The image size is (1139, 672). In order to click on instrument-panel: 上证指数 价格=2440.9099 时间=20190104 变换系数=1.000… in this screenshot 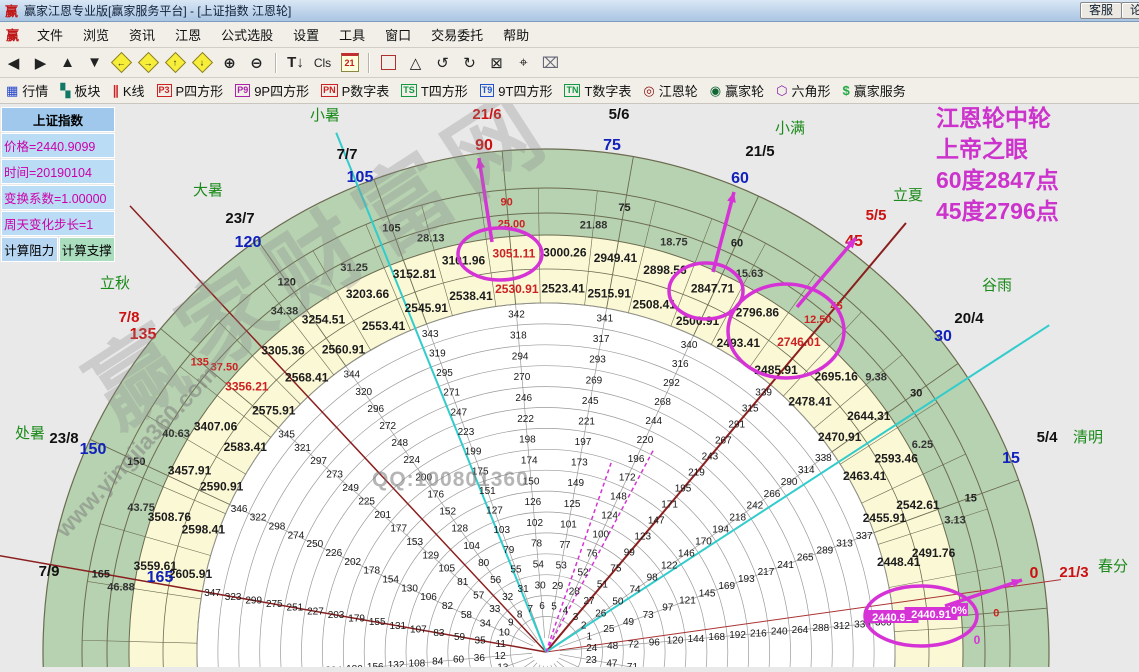, I will do `click(58, 184)`.